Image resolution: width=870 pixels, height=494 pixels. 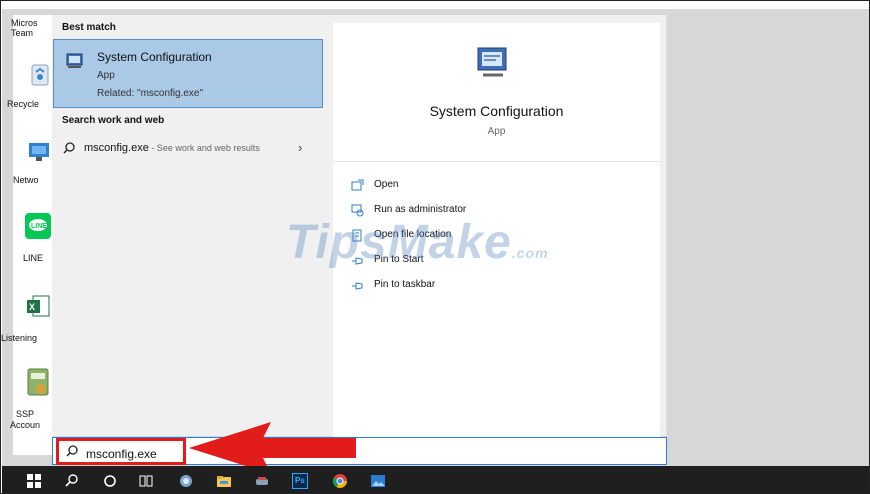 I want to click on svg-text: LINE, so click(x=39, y=226).